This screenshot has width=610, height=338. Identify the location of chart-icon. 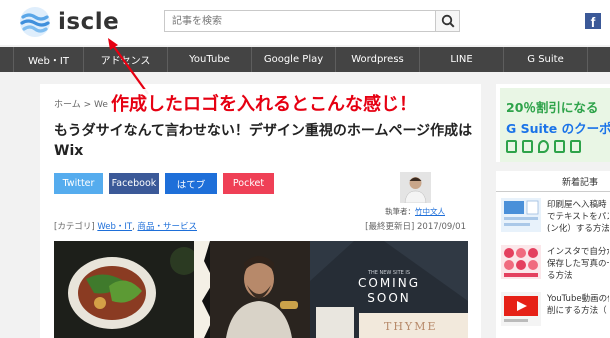
(575, 146).